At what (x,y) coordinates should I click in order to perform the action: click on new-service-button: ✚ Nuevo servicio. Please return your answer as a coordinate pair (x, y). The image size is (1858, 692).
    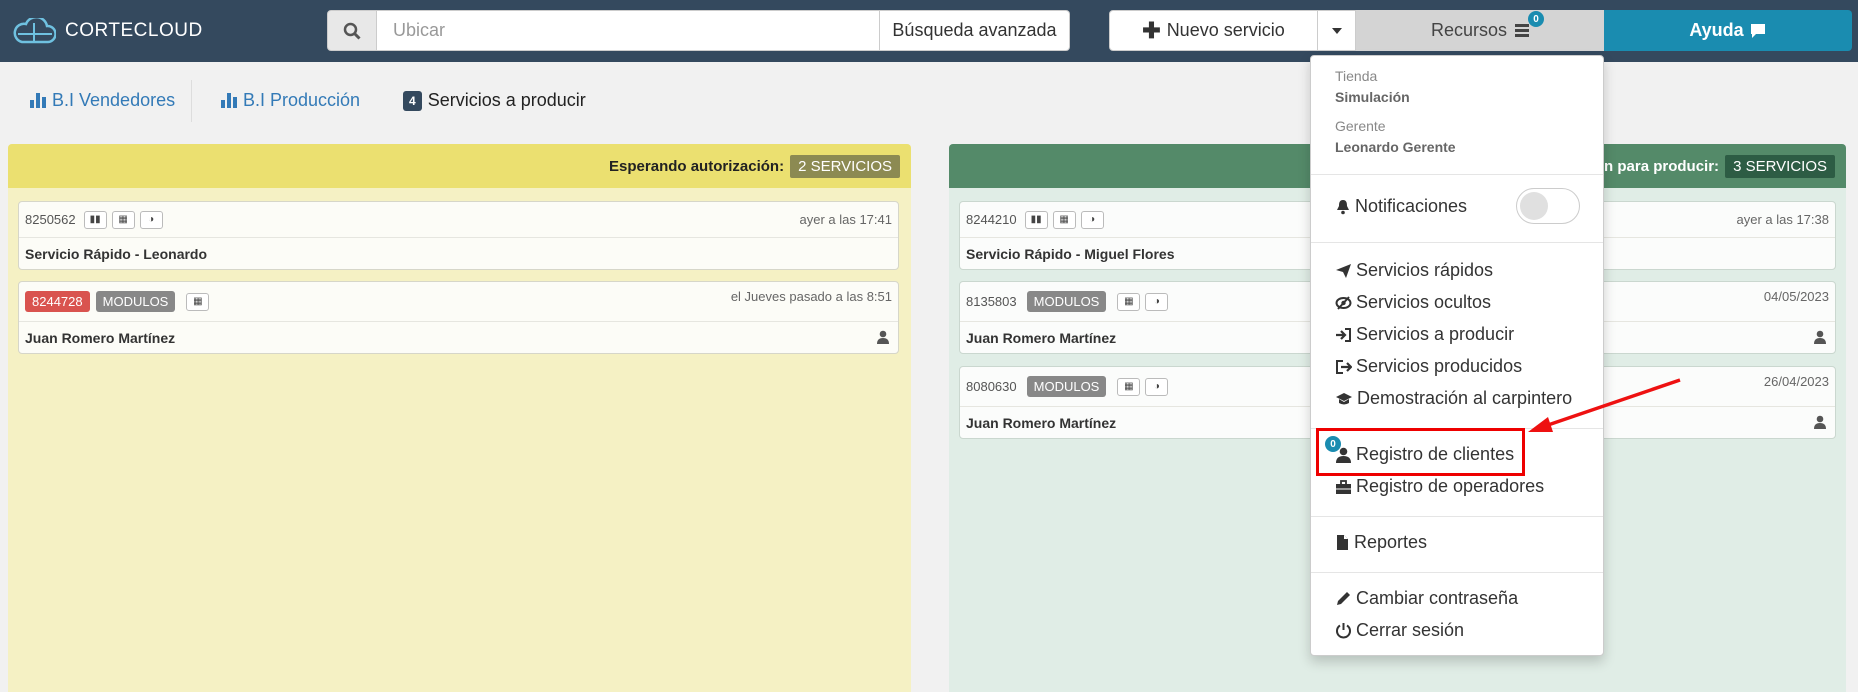
    Looking at the image, I should click on (1213, 30).